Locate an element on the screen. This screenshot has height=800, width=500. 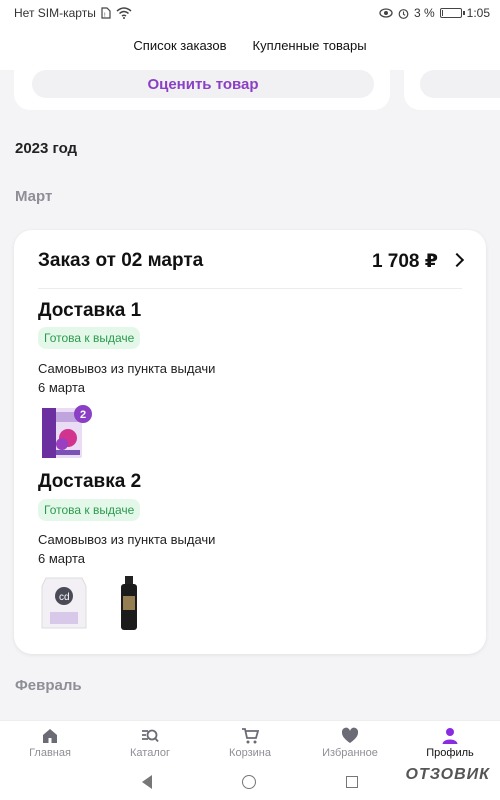
nav-label: Каталог is located at coordinates (150, 752).